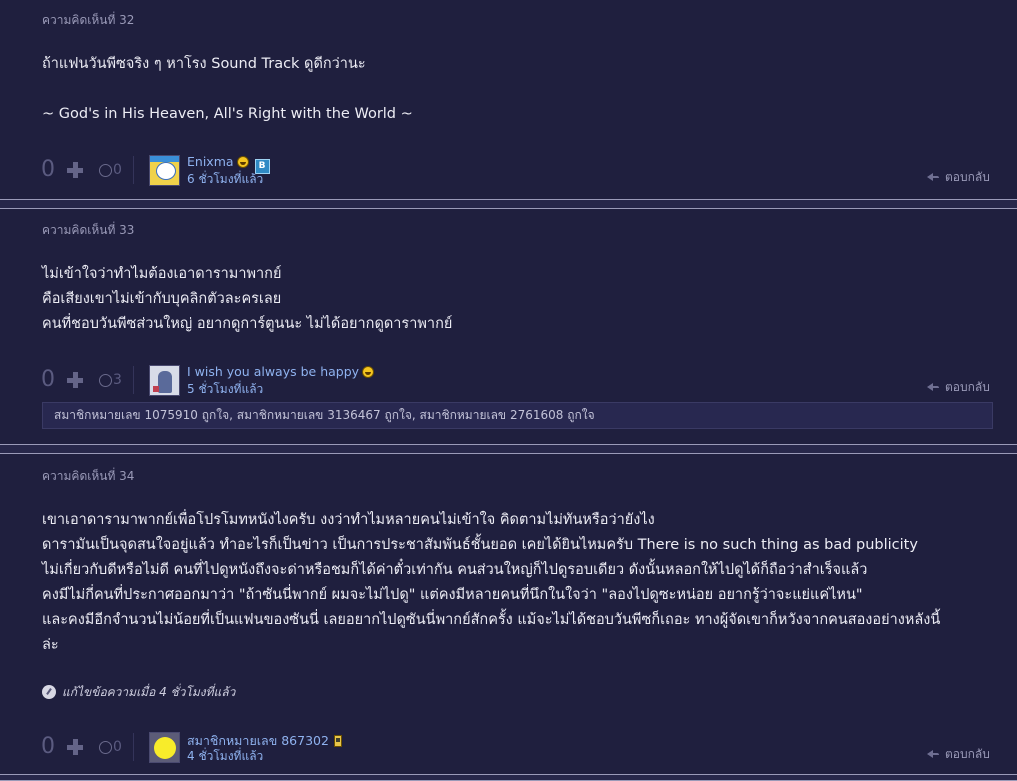 Image resolution: width=1017 pixels, height=781 pixels. I want to click on comment-number: ความคิดเห็นที่ 33, so click(88, 230).